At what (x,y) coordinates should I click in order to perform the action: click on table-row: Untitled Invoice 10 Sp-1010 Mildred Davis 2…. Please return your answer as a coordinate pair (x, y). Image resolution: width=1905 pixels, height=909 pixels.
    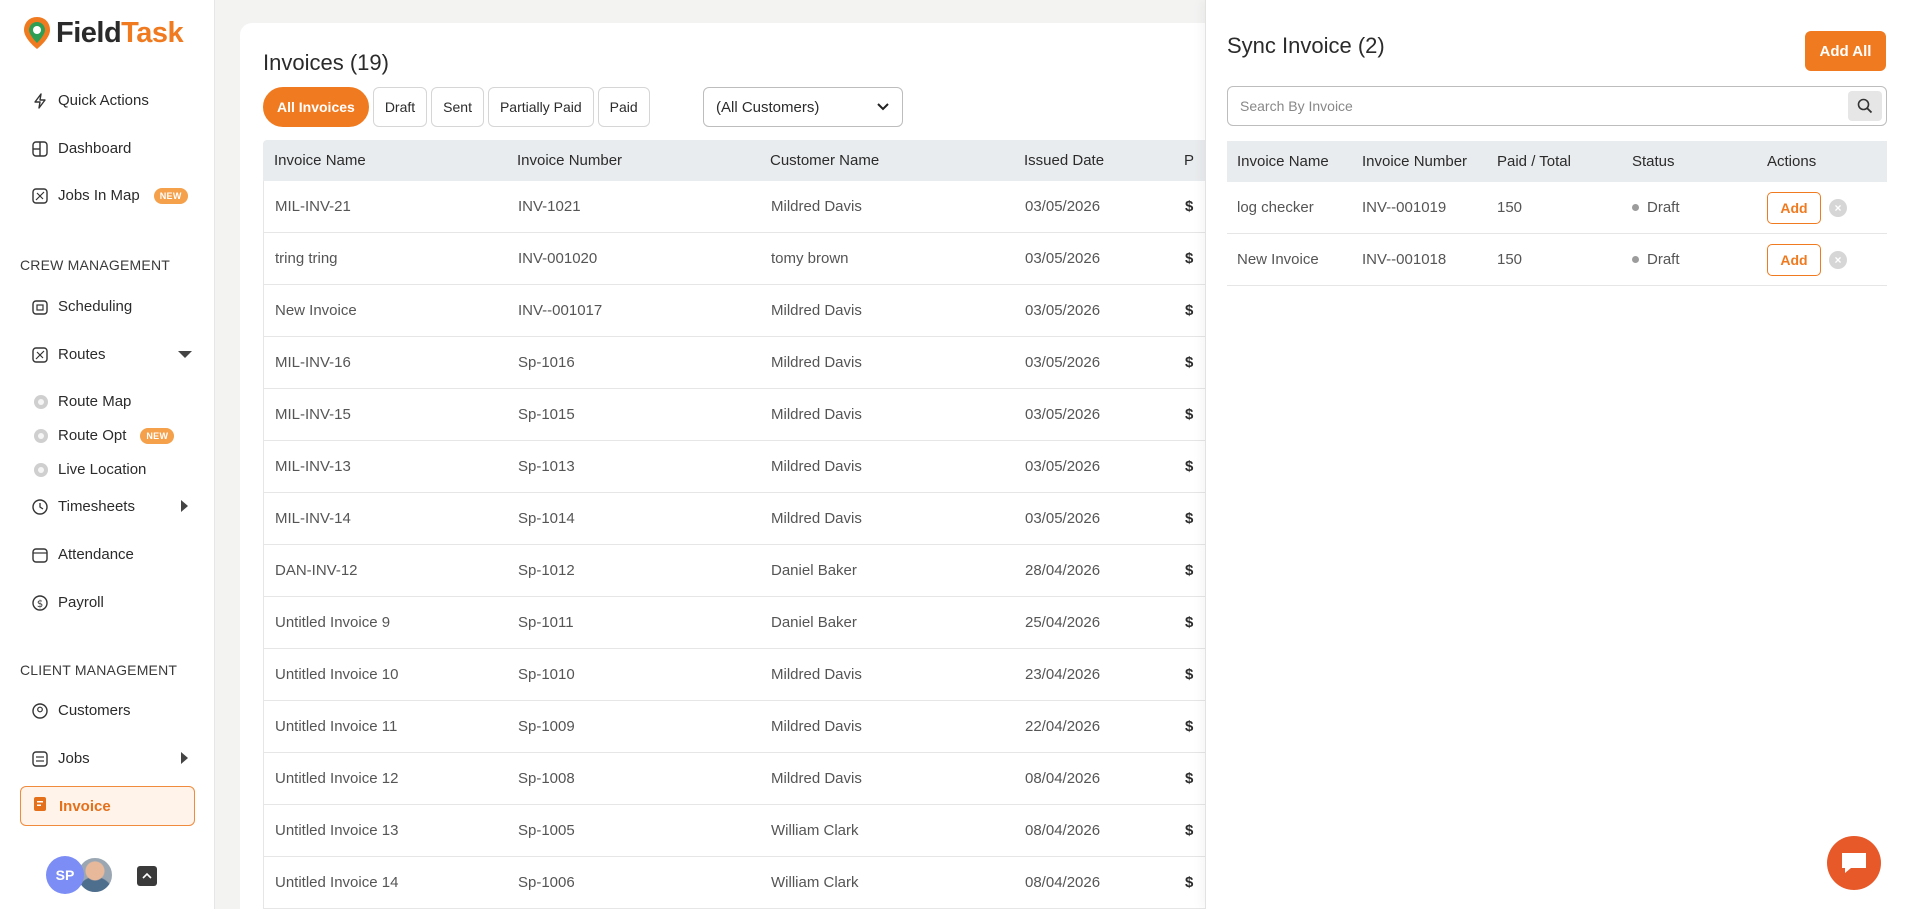
    Looking at the image, I should click on (753, 675).